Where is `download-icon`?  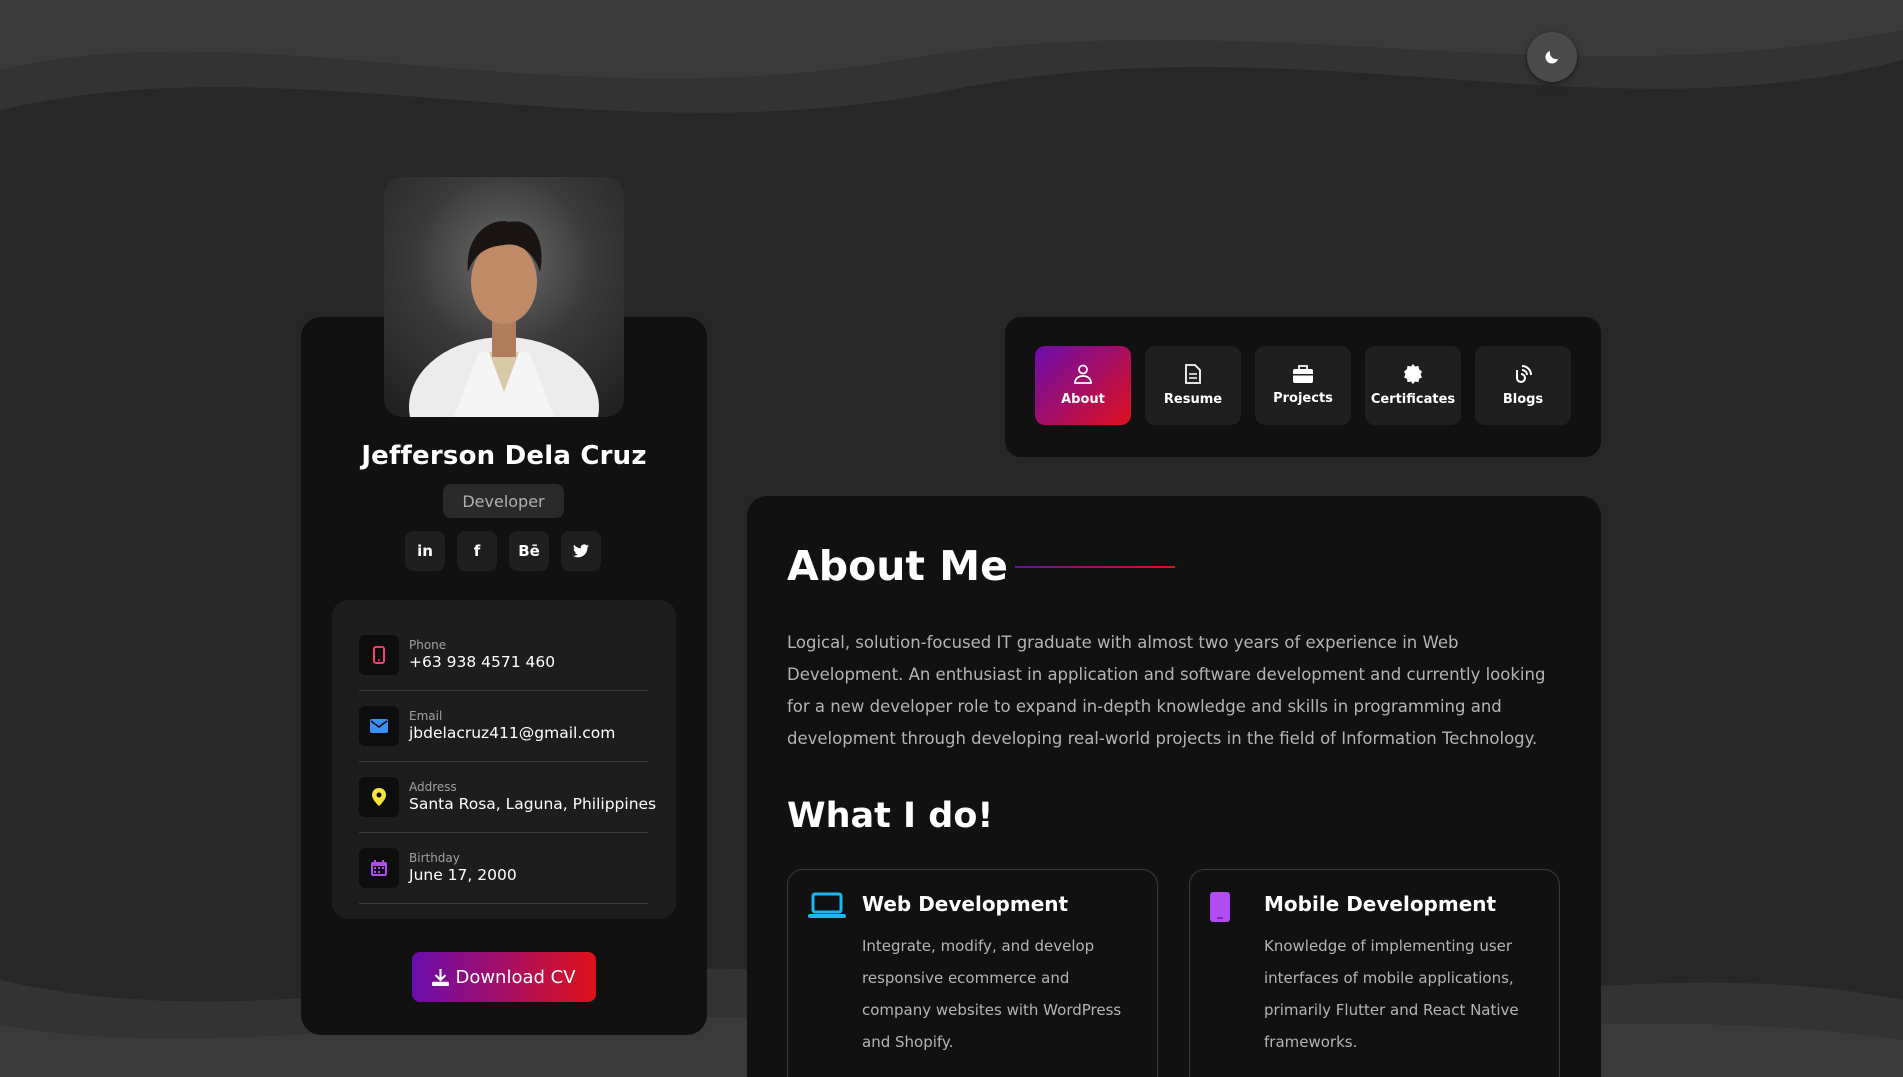 download-icon is located at coordinates (441, 977).